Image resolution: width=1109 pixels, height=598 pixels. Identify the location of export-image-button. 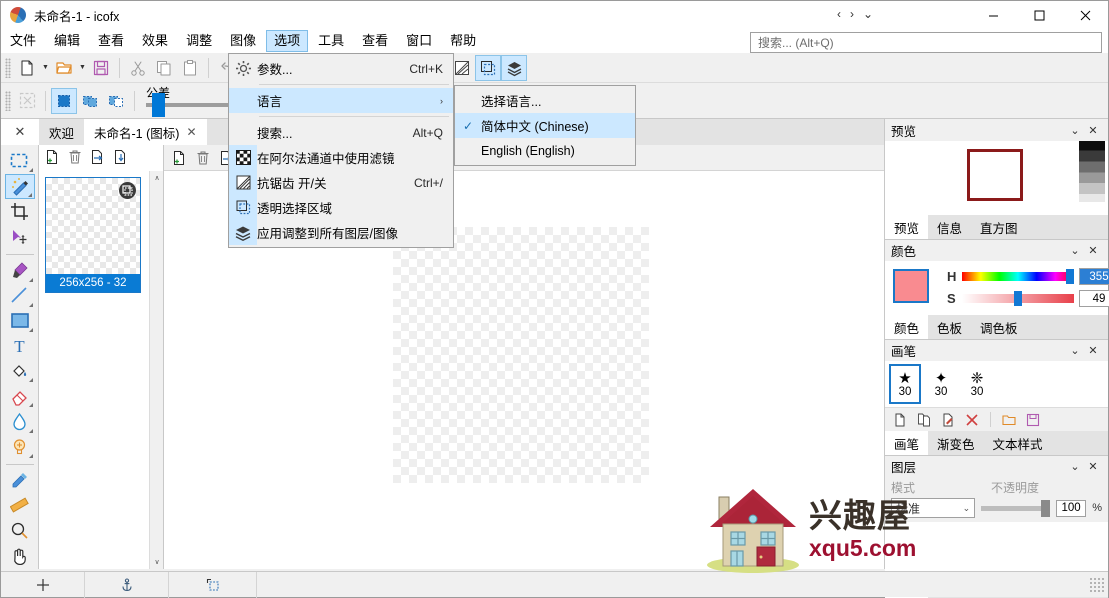
(98, 157).